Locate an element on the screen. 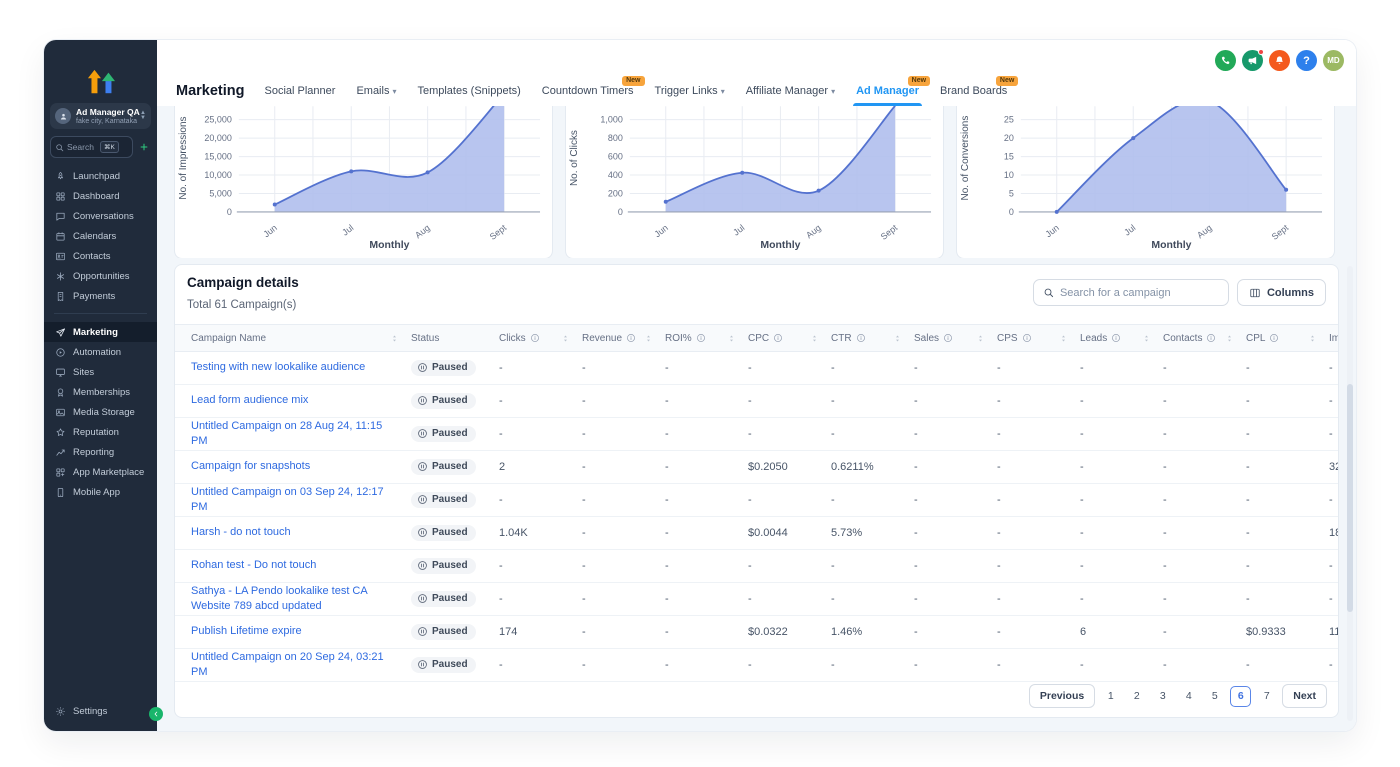 The image size is (1400, 767). topbar-actions: ? MD is located at coordinates (1279, 60).